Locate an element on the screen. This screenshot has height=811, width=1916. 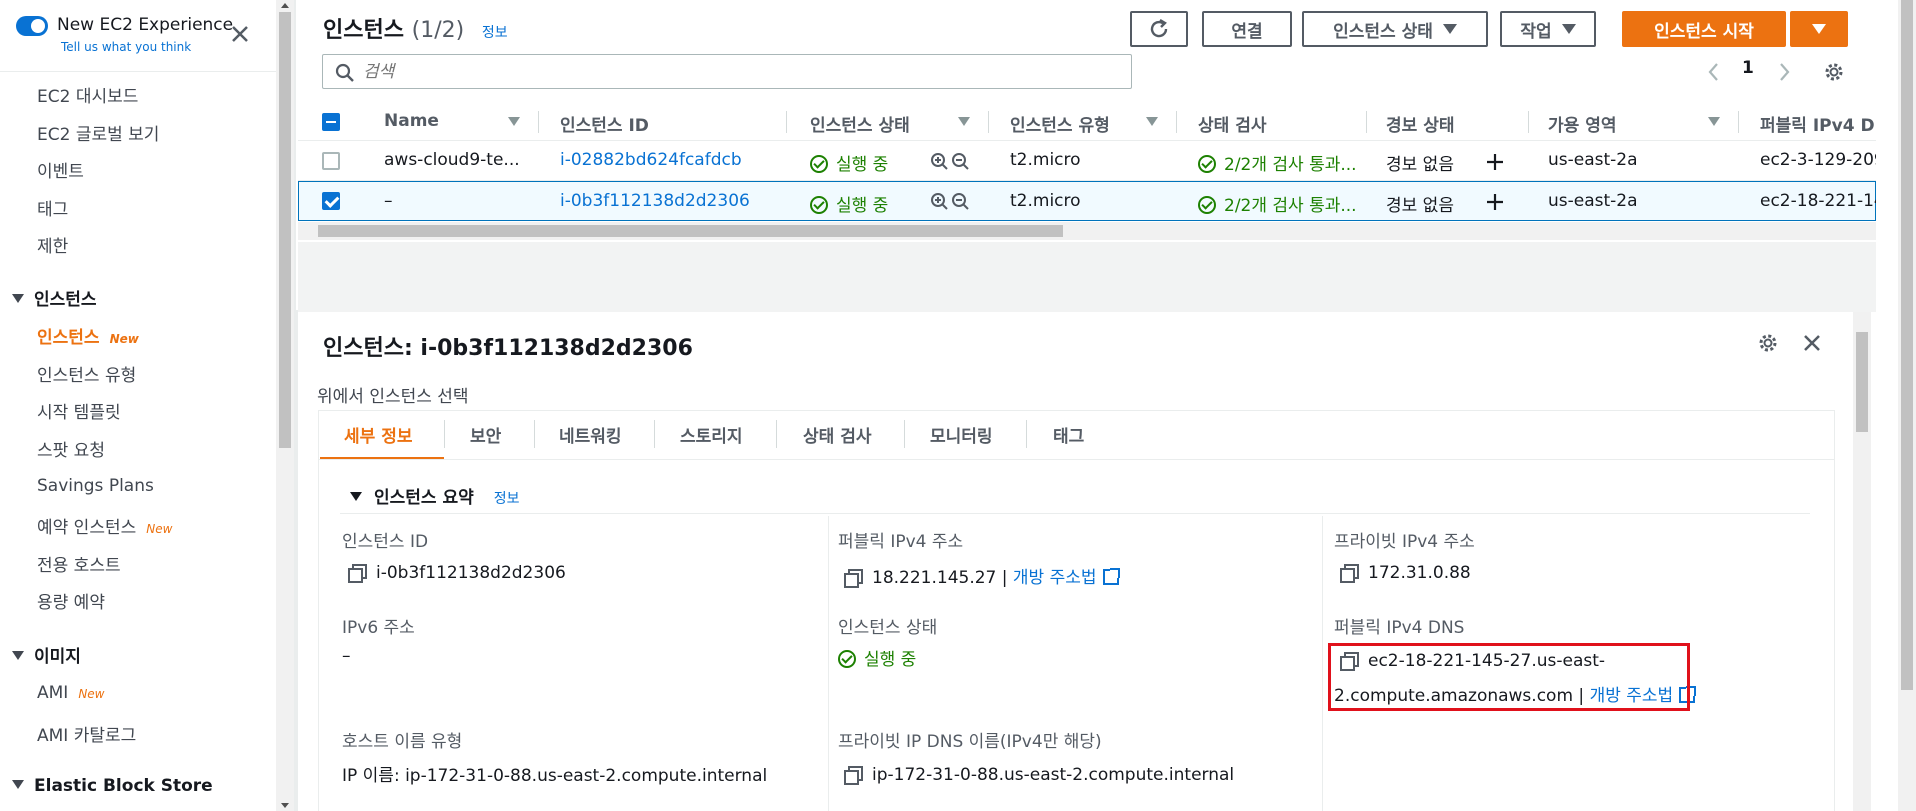
section-instance-summary: 인스턴스 요약 정보 is located at coordinates (434, 495).